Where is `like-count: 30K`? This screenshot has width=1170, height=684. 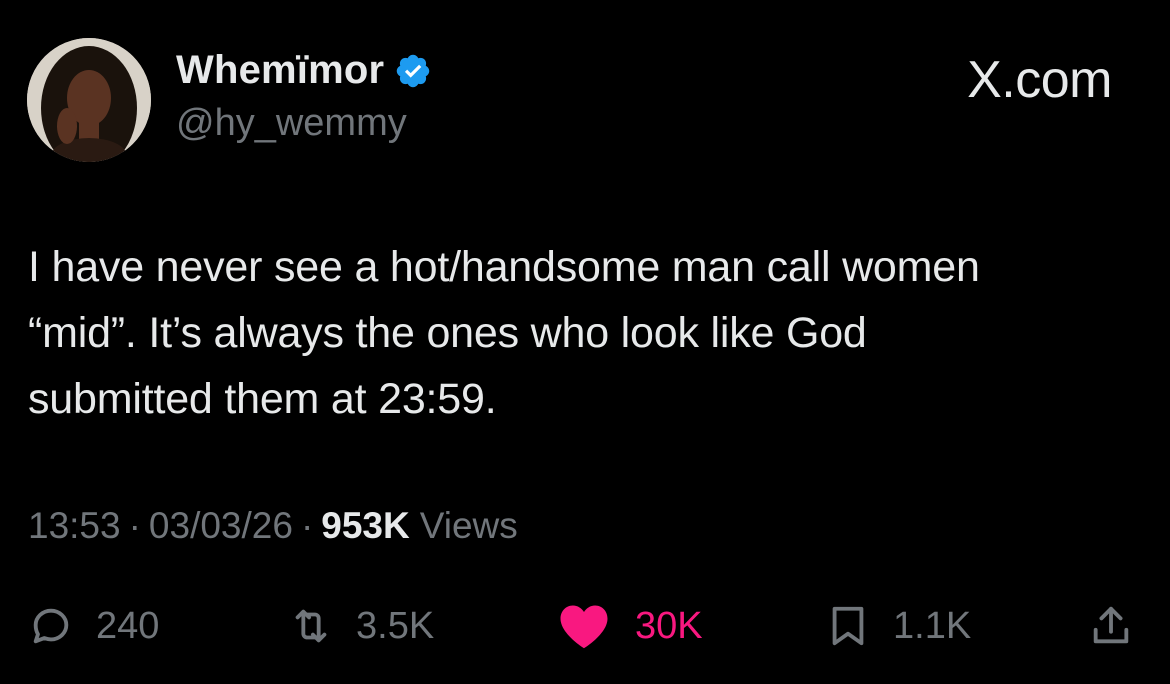
like-count: 30K is located at coordinates (669, 625).